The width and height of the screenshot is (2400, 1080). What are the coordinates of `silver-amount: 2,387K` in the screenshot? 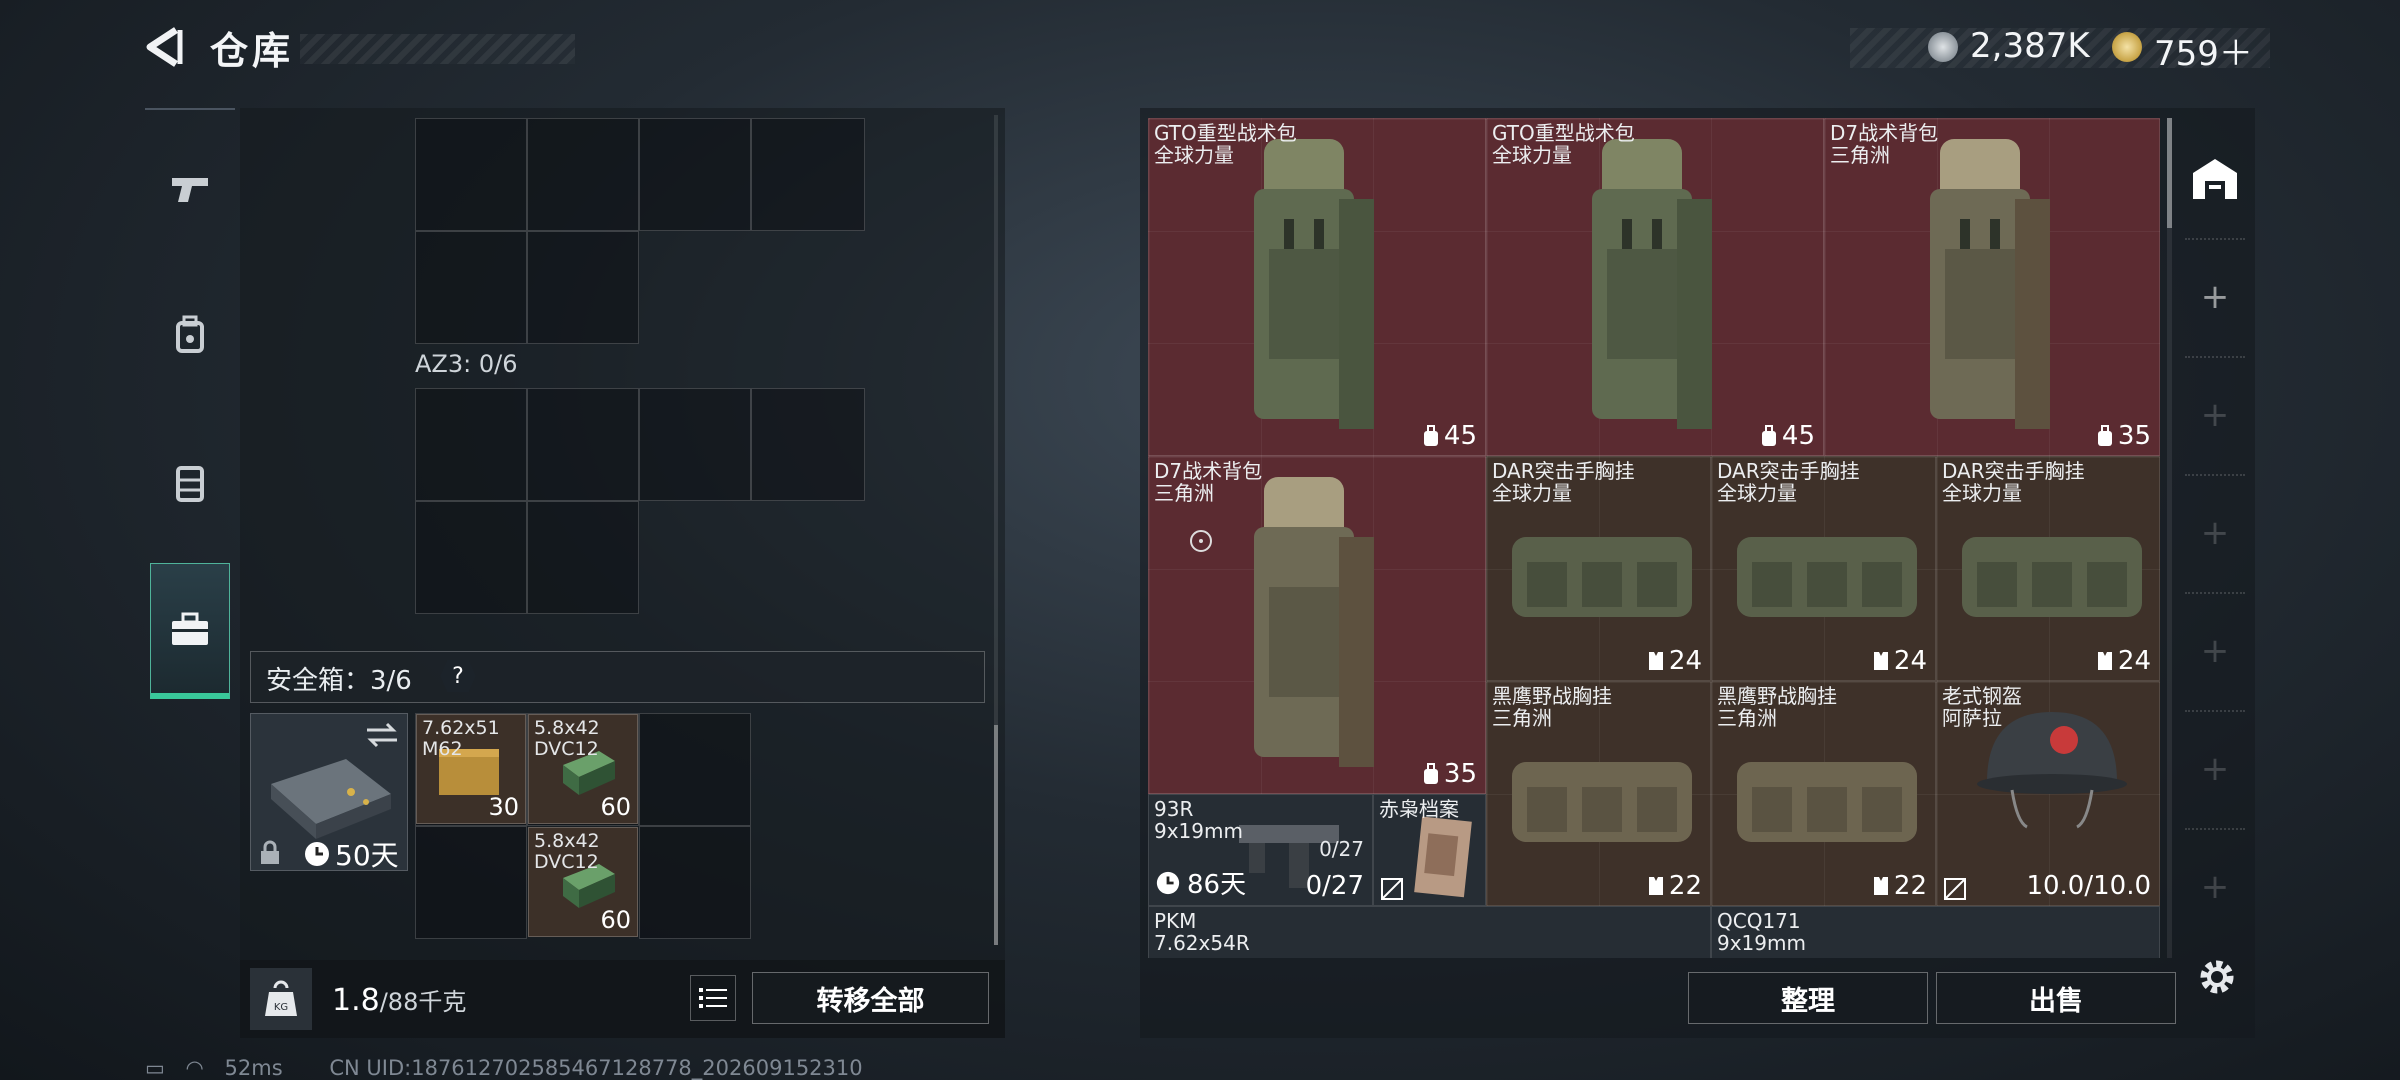 It's located at (2030, 46).